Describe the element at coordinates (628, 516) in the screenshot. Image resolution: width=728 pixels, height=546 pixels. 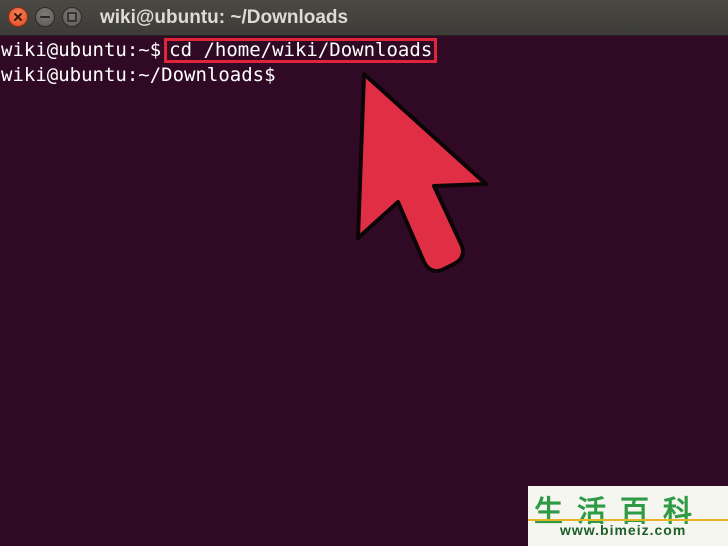
I see `watermark: 生活百科 www.bimeiz.com` at that location.